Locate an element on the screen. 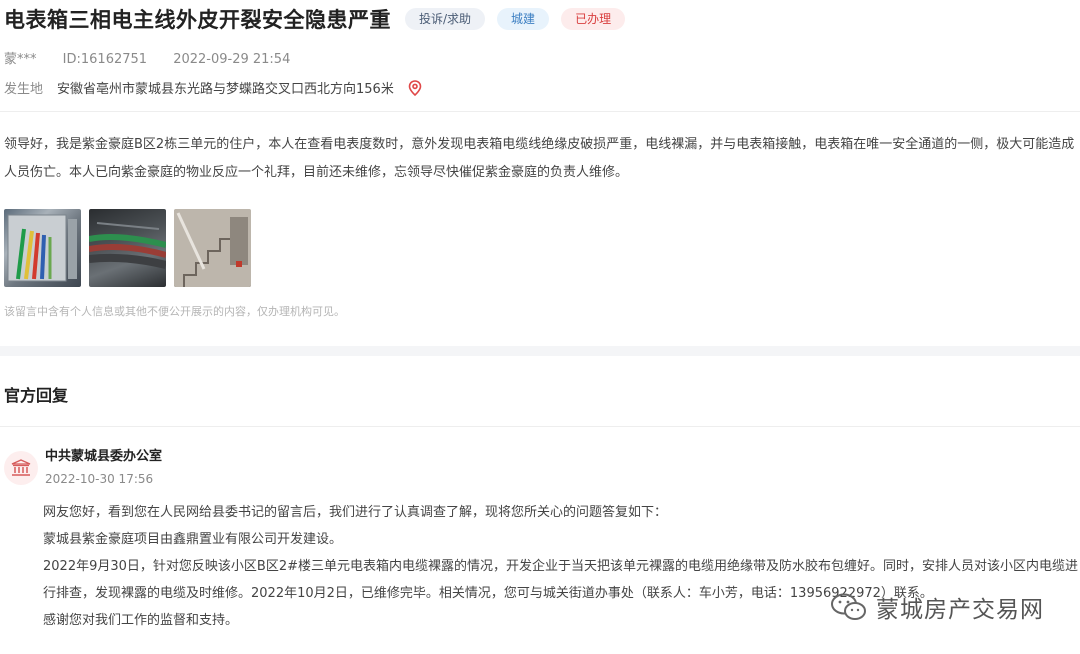  post-meta: 蒙*** ID:16162751 2022-09-29 21:54 is located at coordinates (158, 57).